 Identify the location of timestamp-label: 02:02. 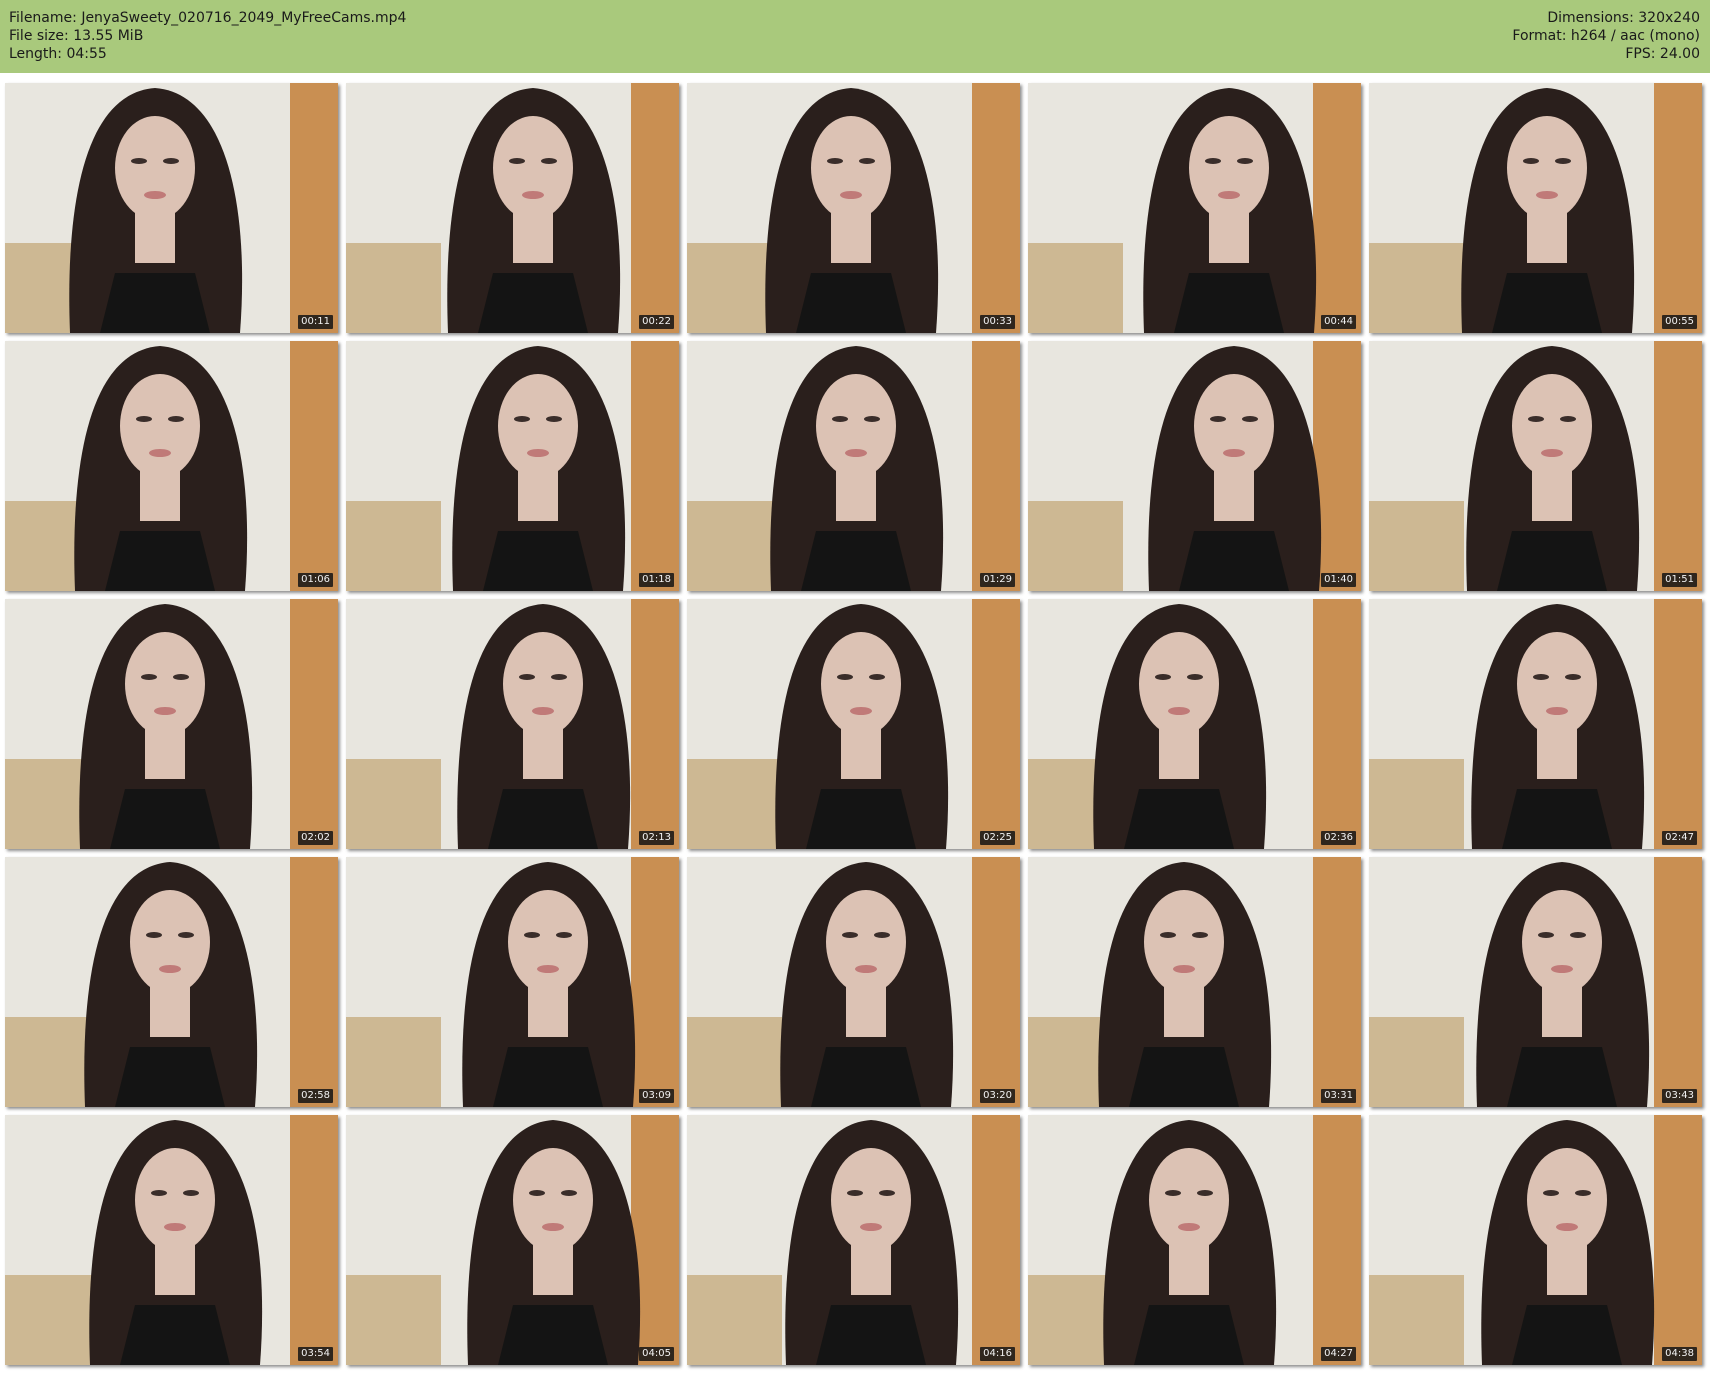
(315, 838).